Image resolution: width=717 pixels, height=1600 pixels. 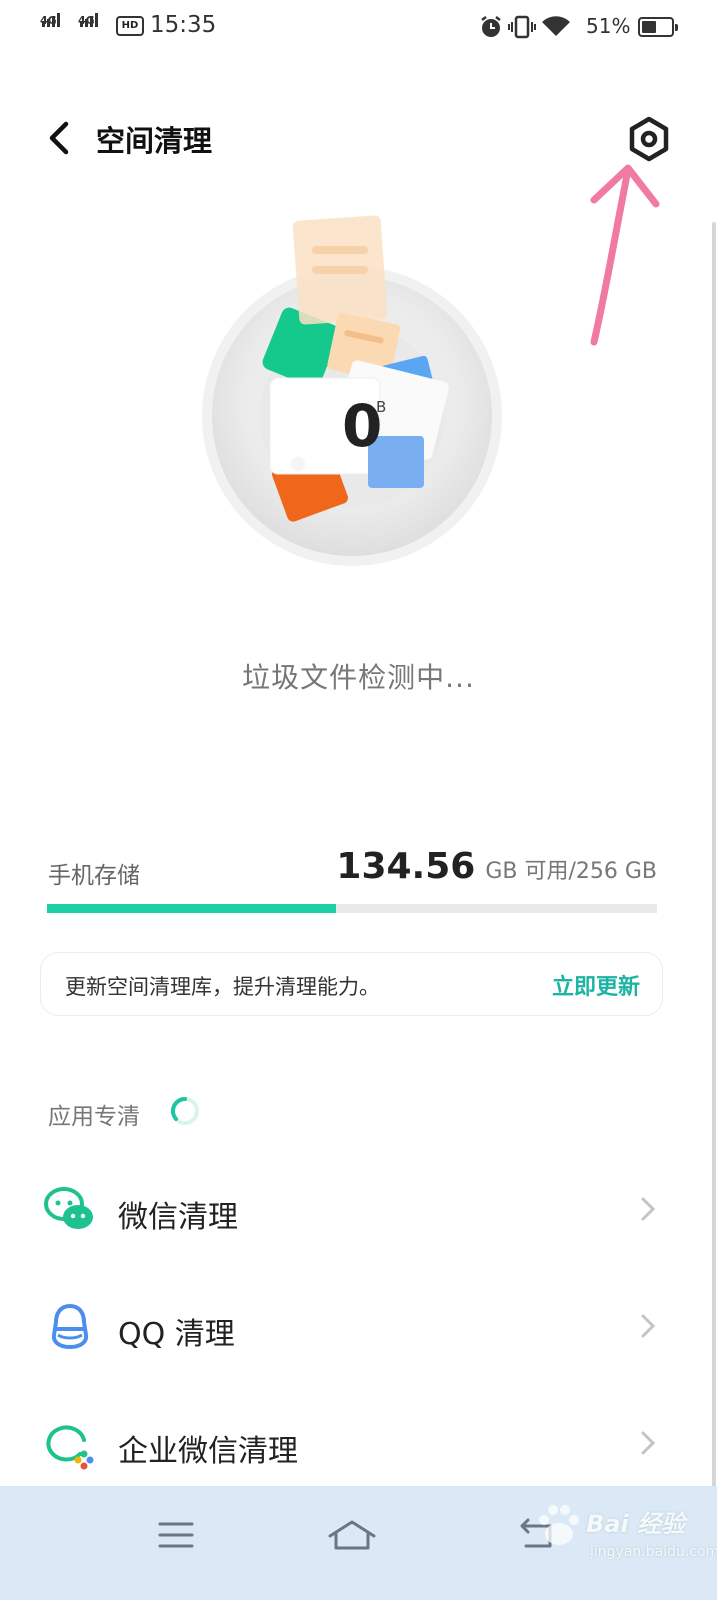 I want to click on menu-icon, so click(x=176, y=1535).